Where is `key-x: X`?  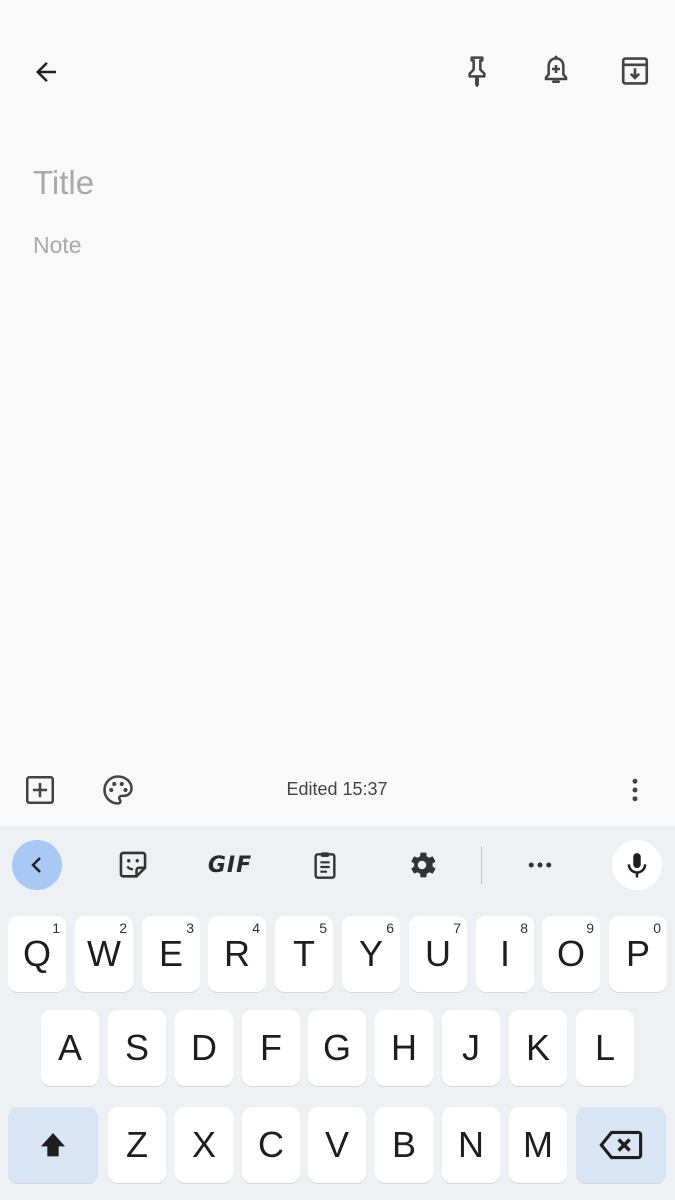 key-x: X is located at coordinates (204, 1145).